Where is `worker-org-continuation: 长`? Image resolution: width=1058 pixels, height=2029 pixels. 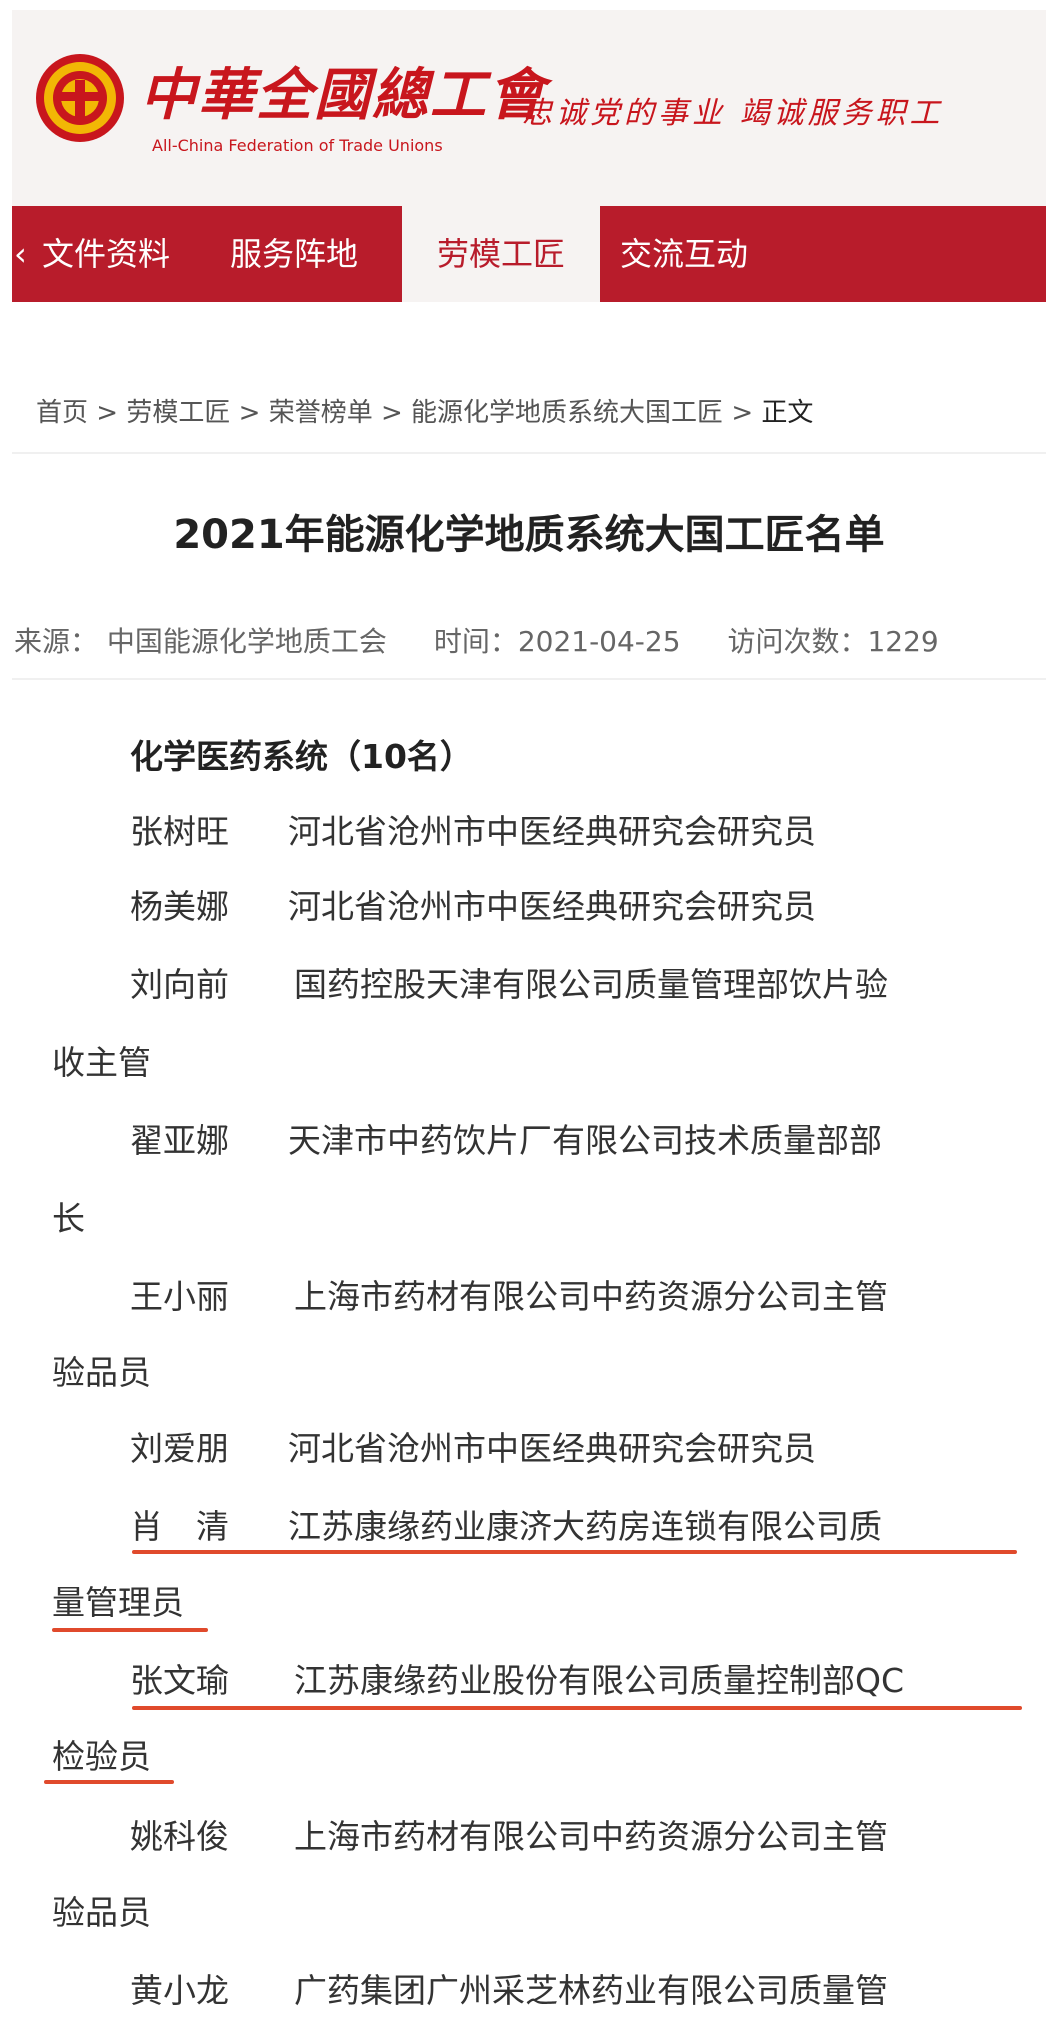 worker-org-continuation: 长 is located at coordinates (68, 1218).